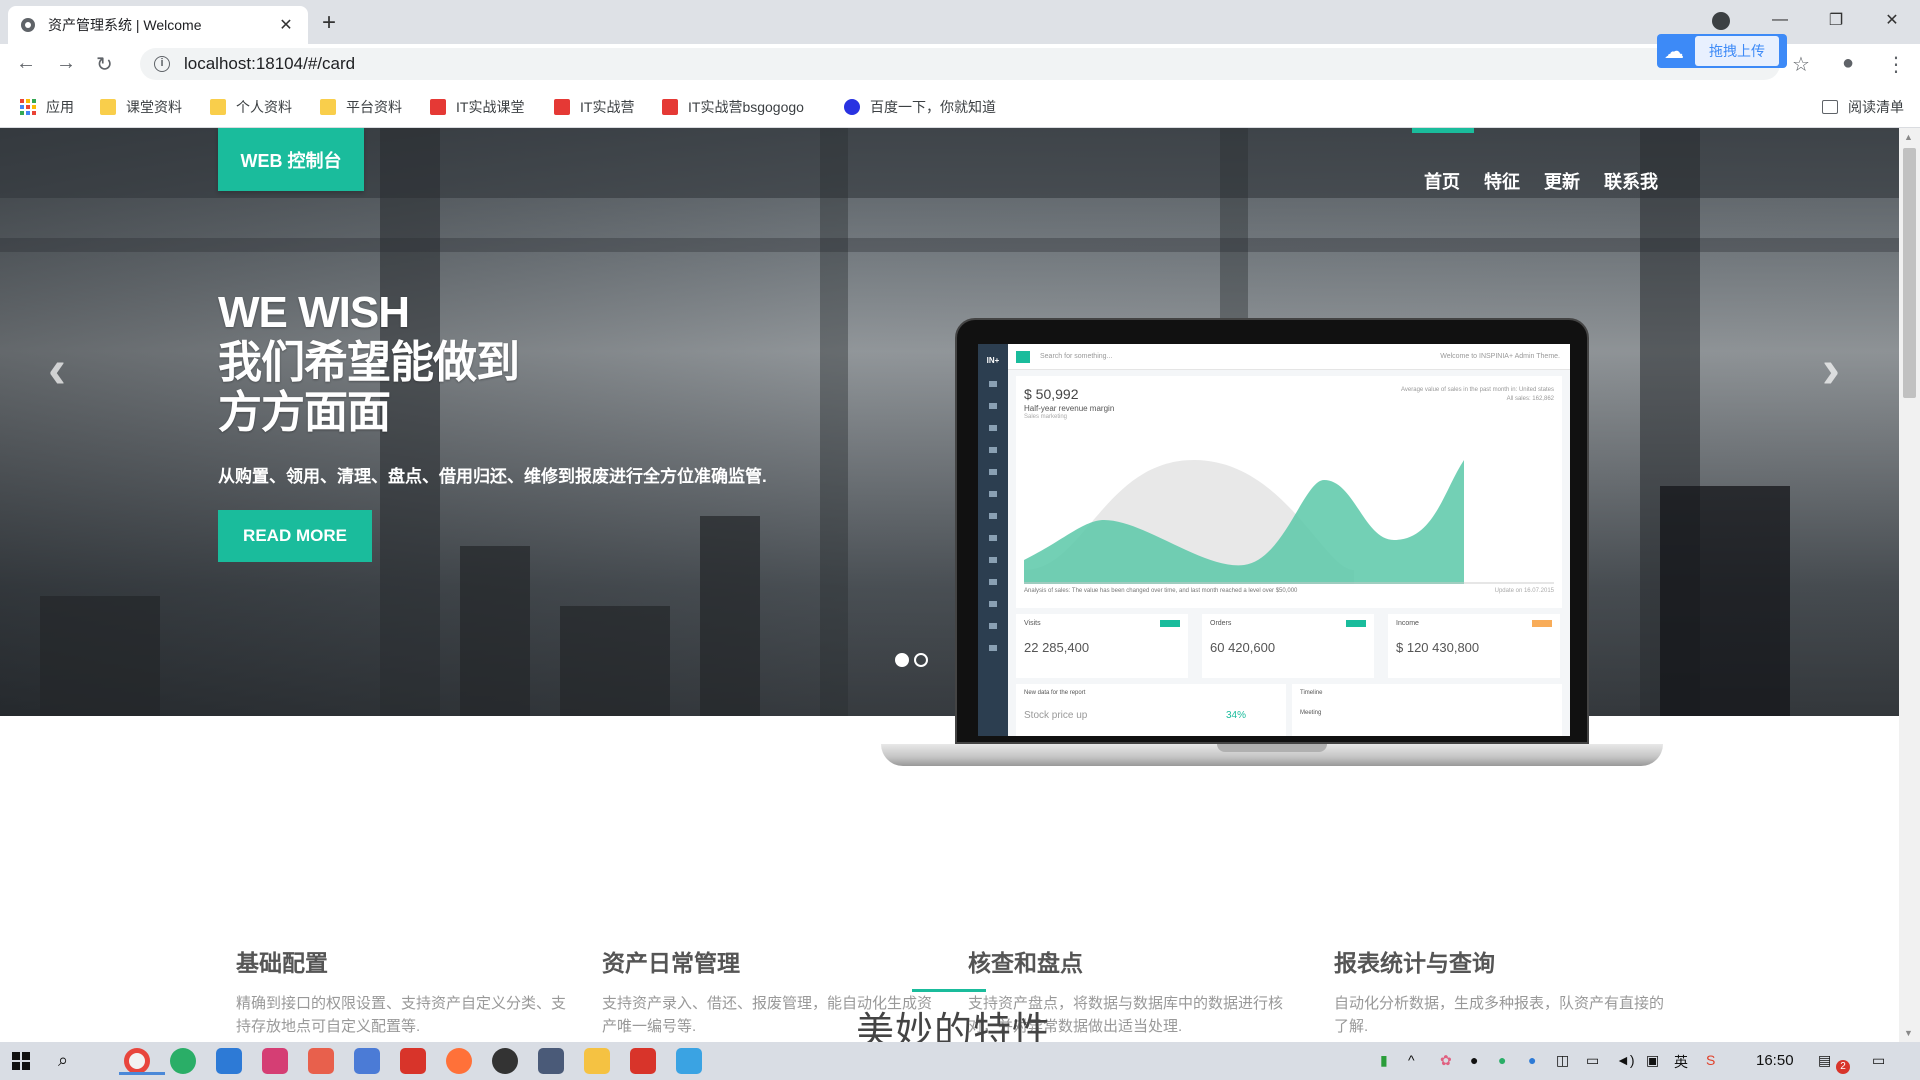  Describe the element at coordinates (1530, 399) in the screenshot. I see `chart-note: All sales: 162,862` at that location.